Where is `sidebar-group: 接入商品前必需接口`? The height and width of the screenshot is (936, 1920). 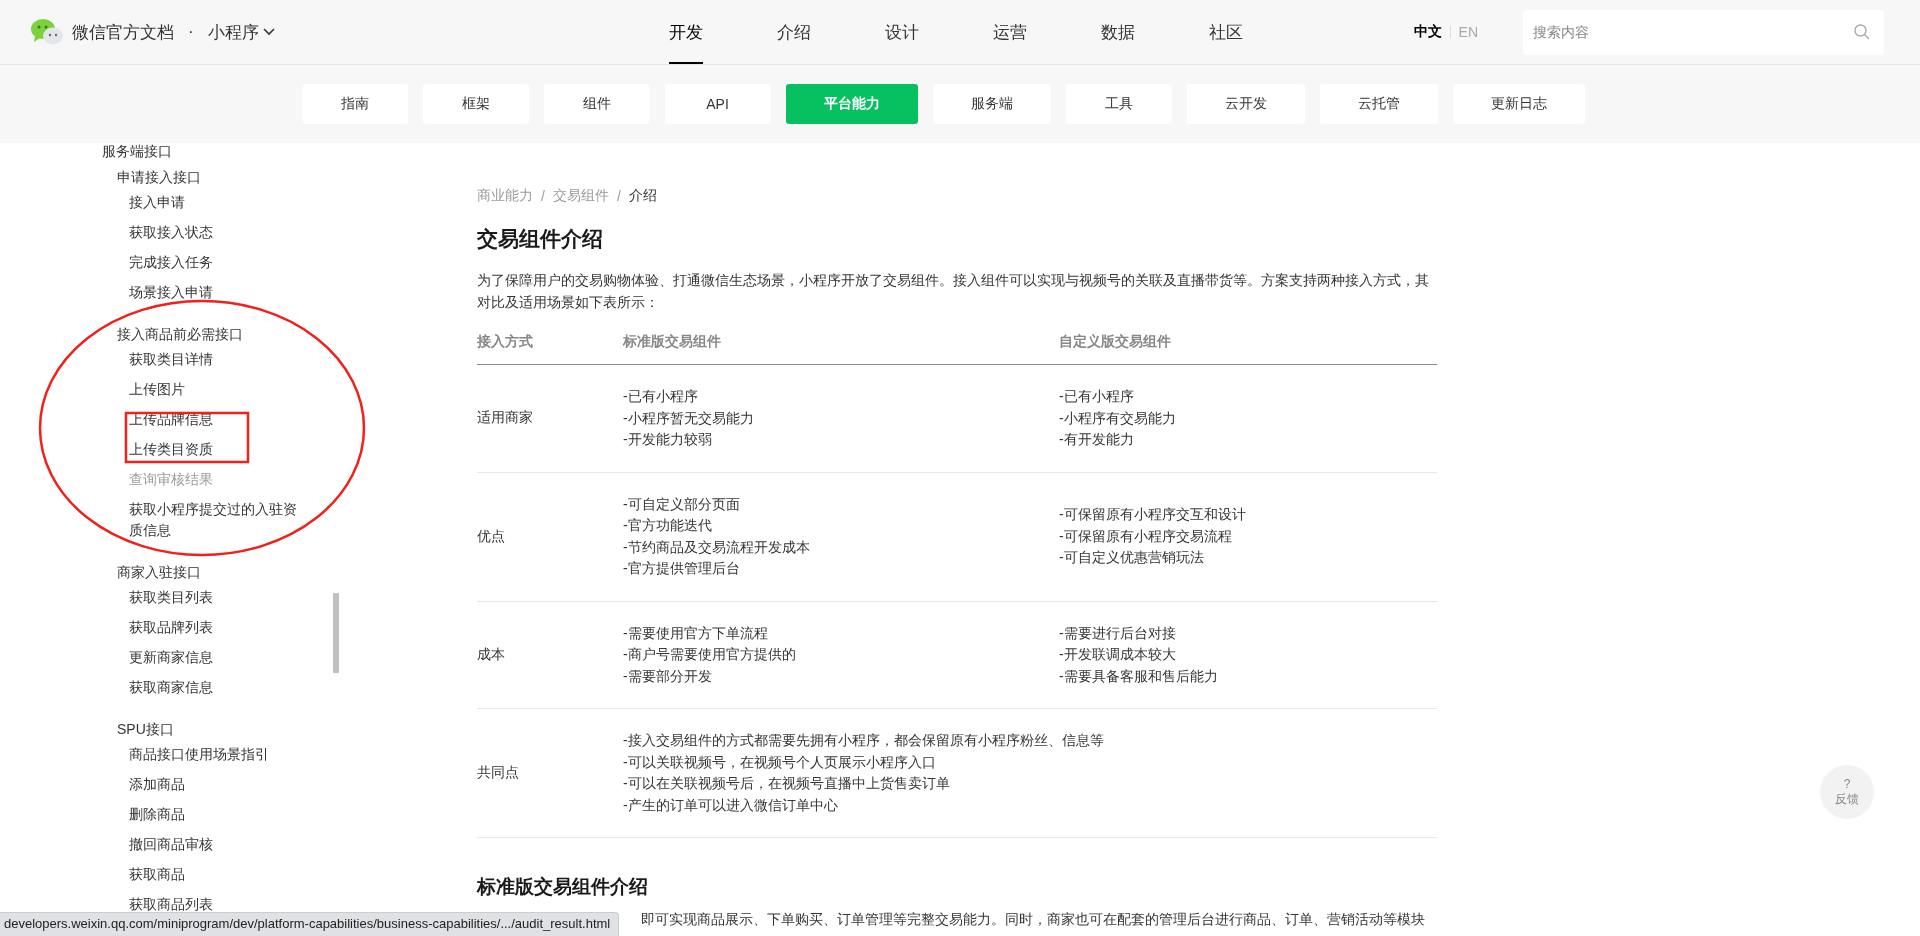
sidebar-group: 接入商品前必需接口 is located at coordinates (228, 331).